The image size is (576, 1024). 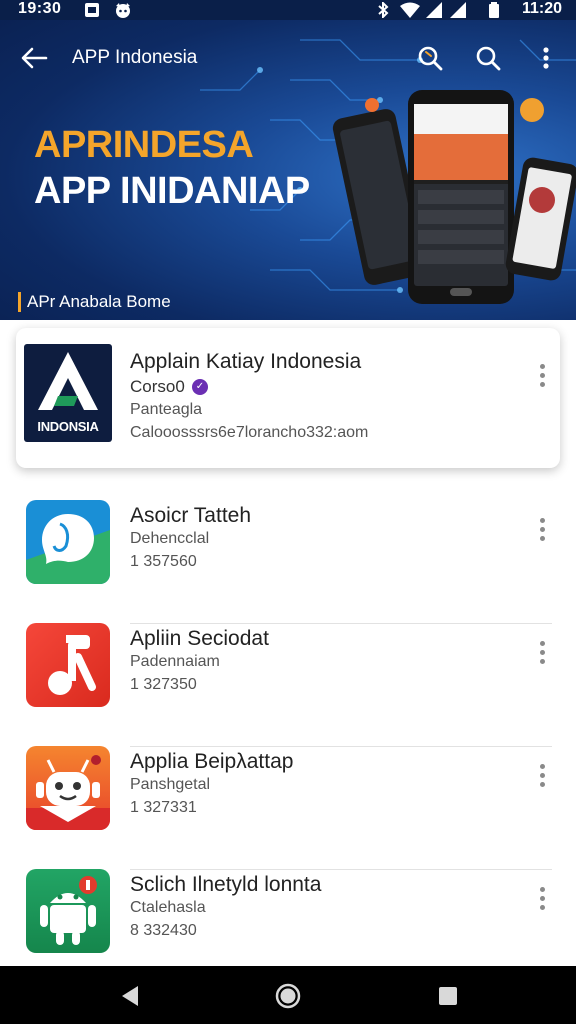 What do you see at coordinates (163, 930) in the screenshot?
I see `app-number: 8 332430` at bounding box center [163, 930].